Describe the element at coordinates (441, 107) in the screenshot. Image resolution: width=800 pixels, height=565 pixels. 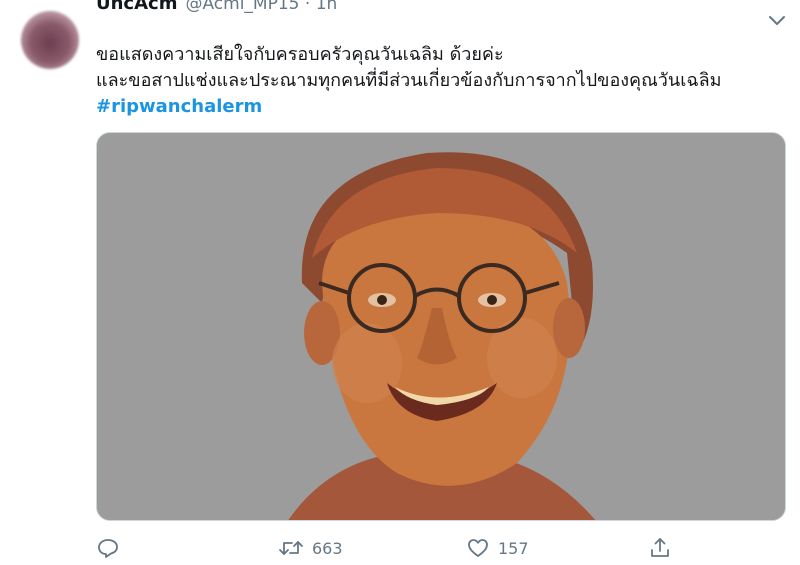
I see `hashtag-link: #ripwanchalerm` at that location.